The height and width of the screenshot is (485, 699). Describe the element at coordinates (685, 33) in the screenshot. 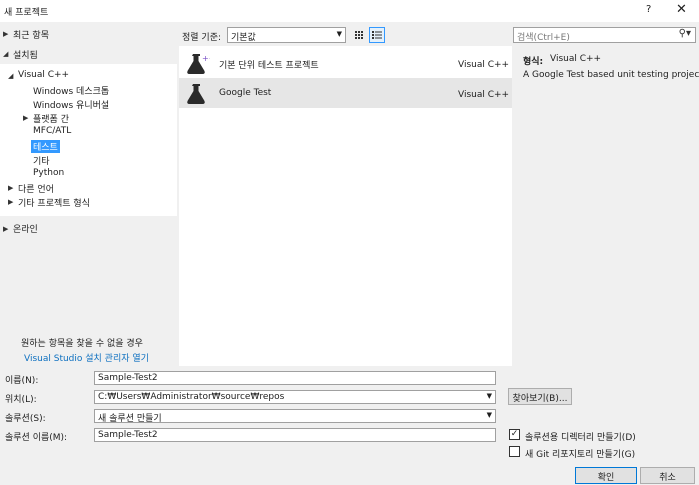

I see `search-icon: ⚲▾` at that location.